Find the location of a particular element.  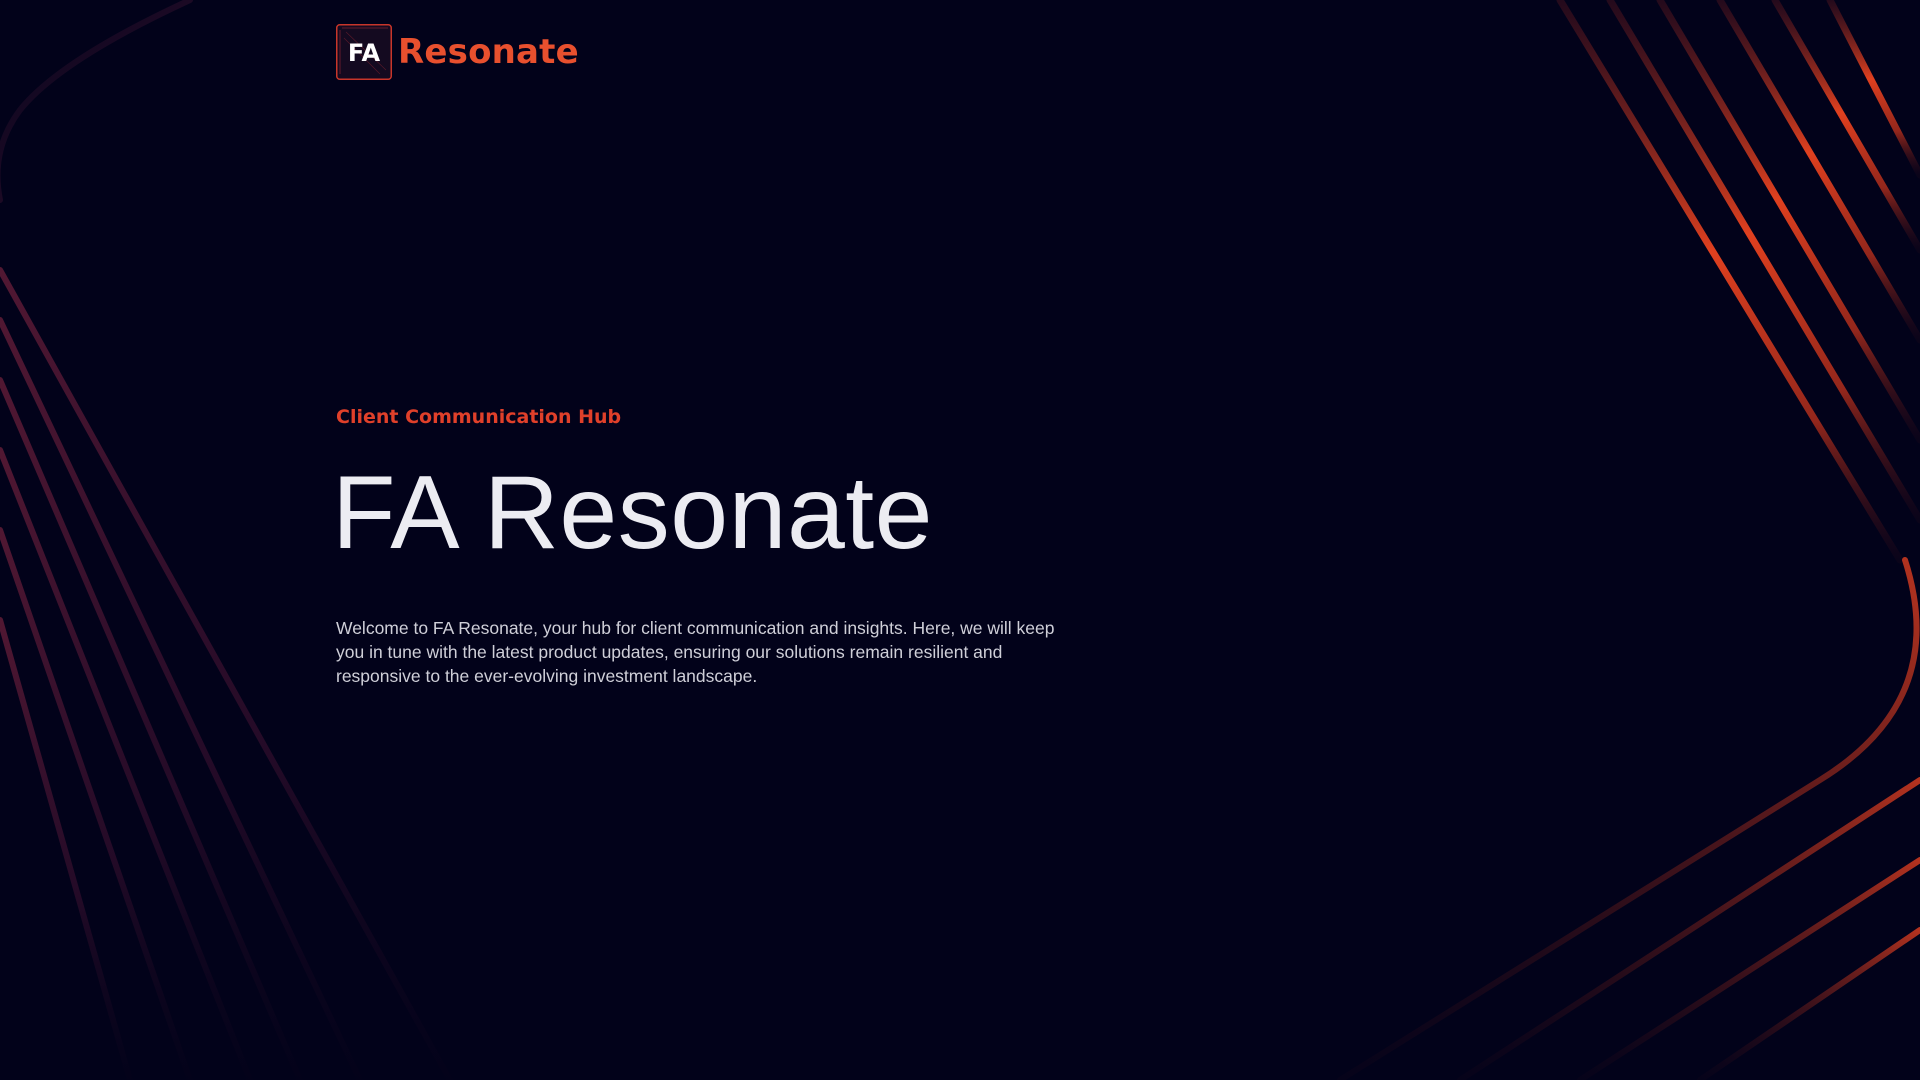

logo-mark-text: FA is located at coordinates (364, 53).